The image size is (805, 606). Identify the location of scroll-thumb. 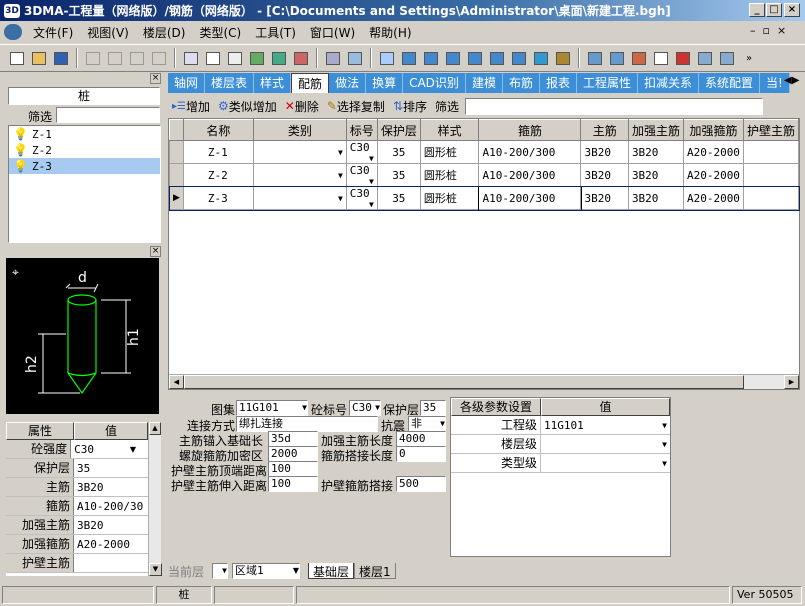
(464, 382).